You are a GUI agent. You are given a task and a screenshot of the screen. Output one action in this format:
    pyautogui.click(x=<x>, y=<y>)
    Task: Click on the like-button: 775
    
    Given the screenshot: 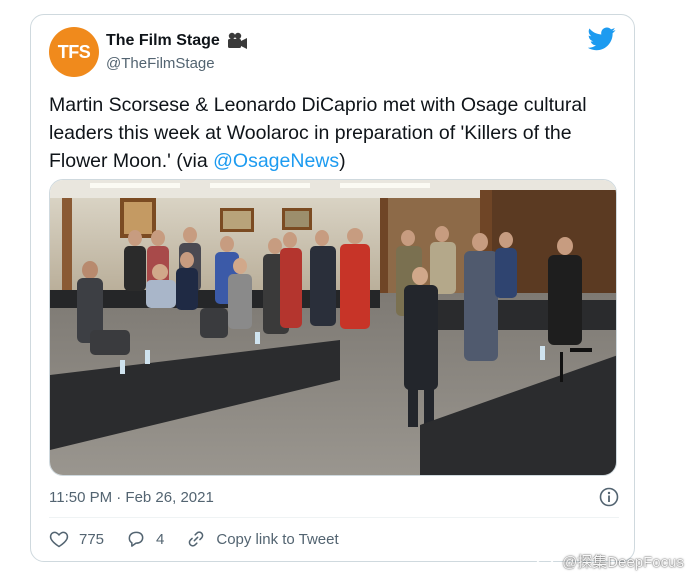 What is the action you would take?
    pyautogui.click(x=76, y=539)
    